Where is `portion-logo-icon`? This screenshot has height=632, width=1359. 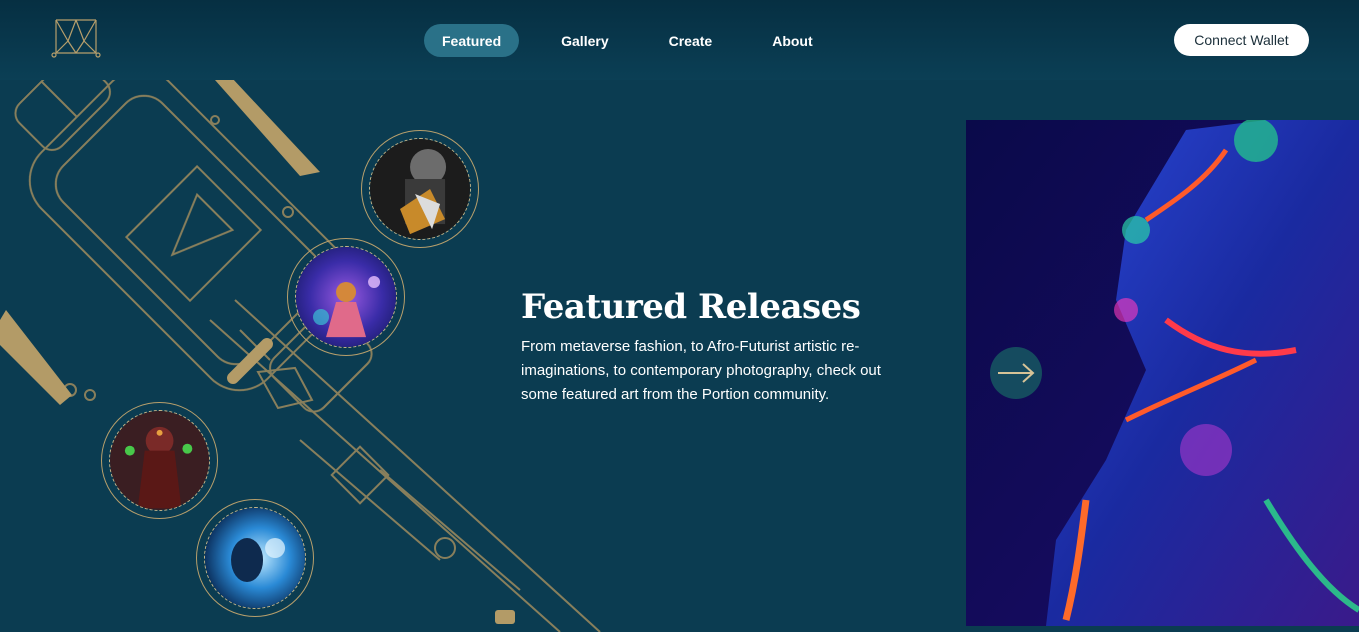 portion-logo-icon is located at coordinates (76, 38).